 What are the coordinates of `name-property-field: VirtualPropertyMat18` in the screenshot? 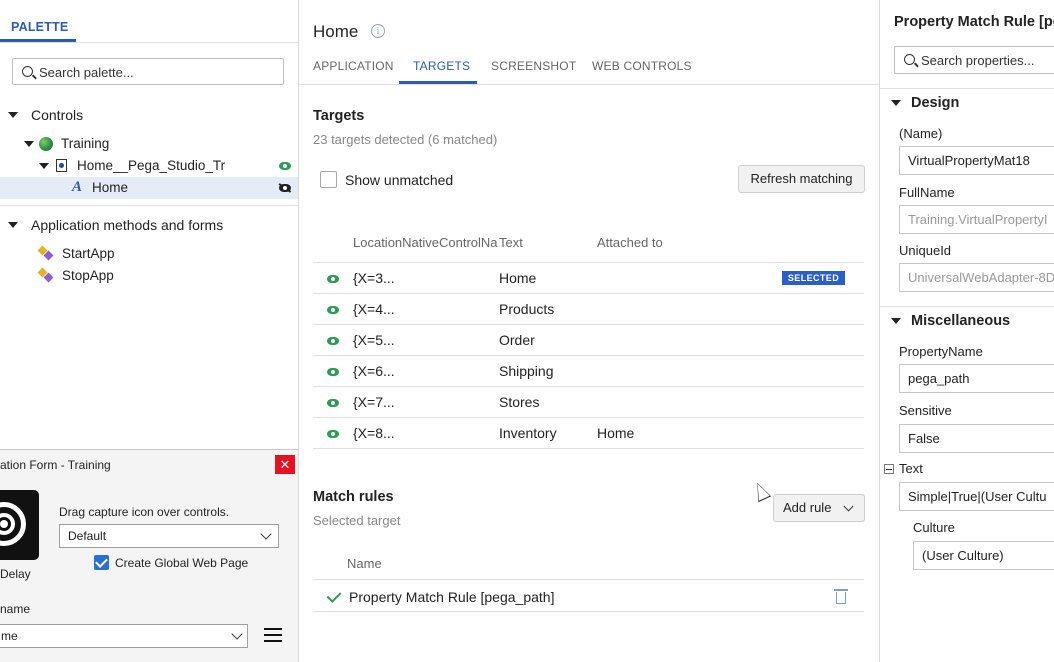 It's located at (976, 160).